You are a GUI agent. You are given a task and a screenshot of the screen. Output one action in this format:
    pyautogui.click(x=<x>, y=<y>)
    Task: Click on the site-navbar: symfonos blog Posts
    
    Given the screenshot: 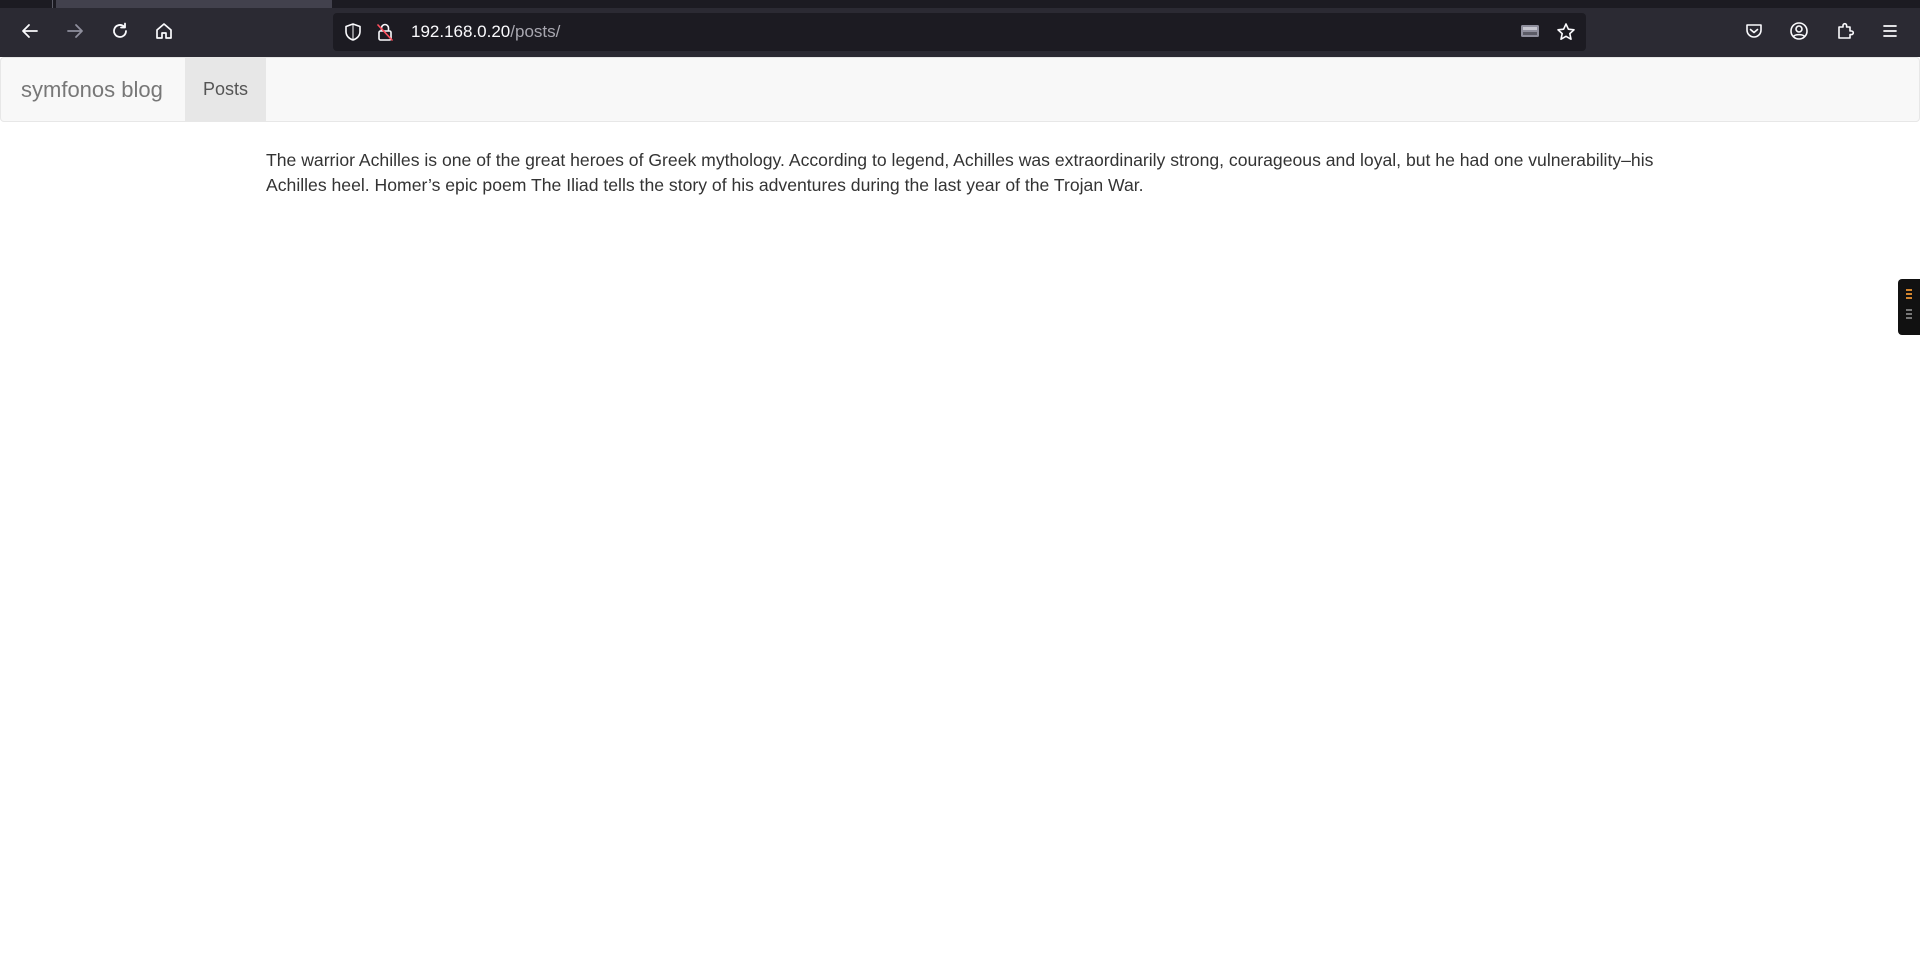 What is the action you would take?
    pyautogui.click(x=960, y=89)
    